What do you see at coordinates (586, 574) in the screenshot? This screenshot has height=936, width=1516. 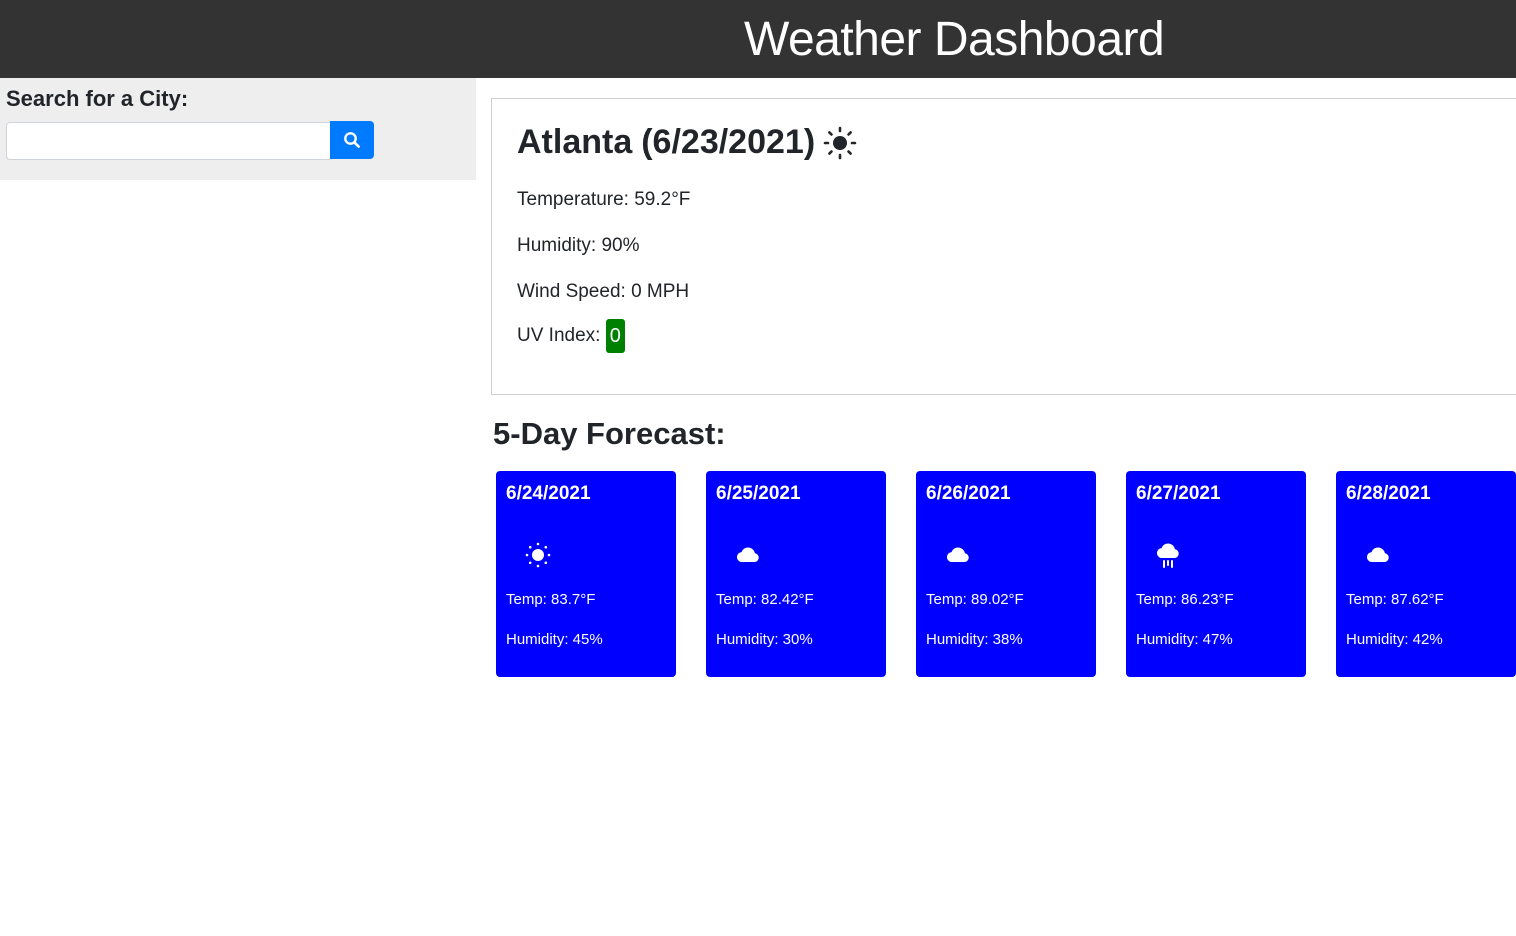 I see `forecast-card: 6/24/2021 Temp: 83.7°F Humidity: 45%` at bounding box center [586, 574].